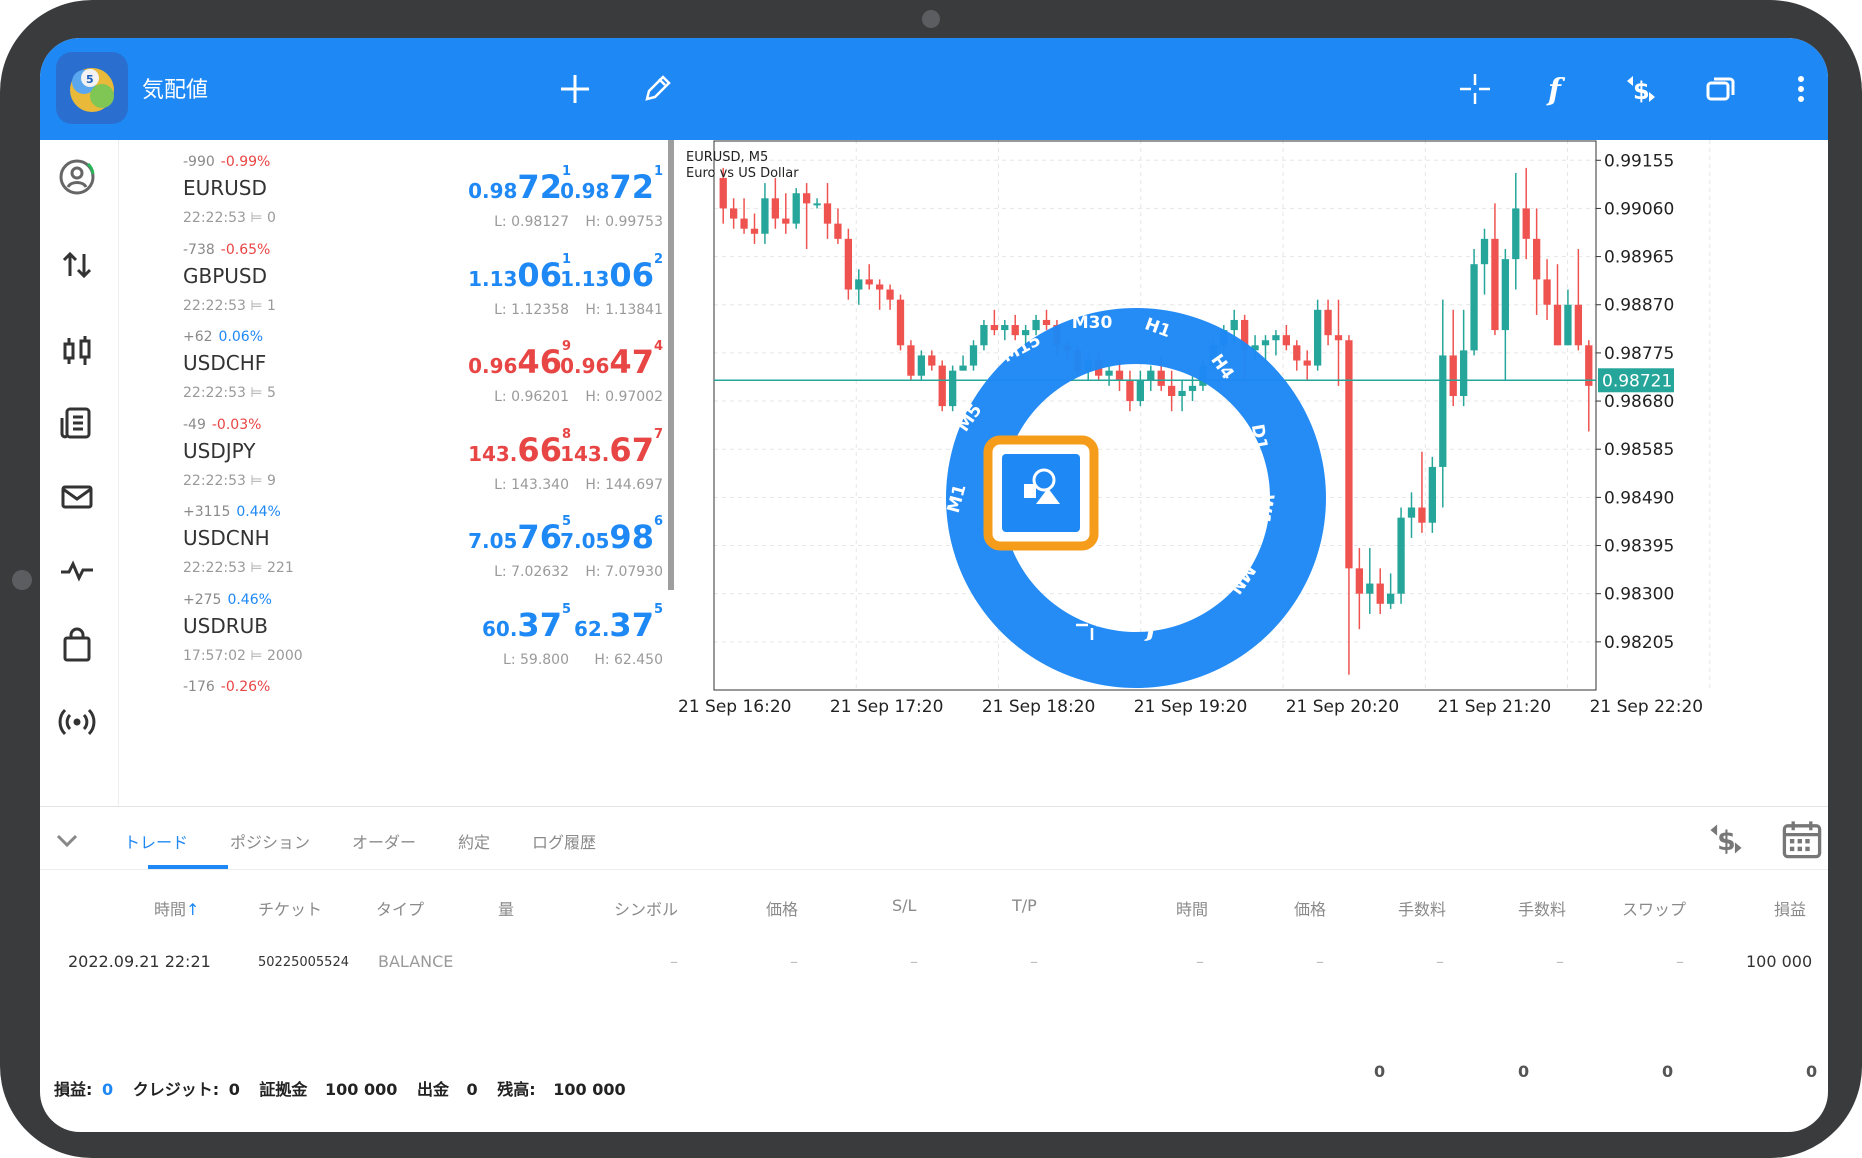 The image size is (1862, 1158). What do you see at coordinates (1542, 908) in the screenshot?
I see `col-fee: 手数料` at bounding box center [1542, 908].